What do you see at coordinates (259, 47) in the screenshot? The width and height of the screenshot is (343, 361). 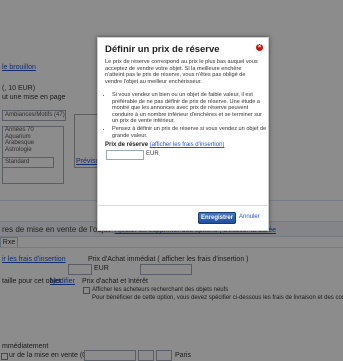 I see `close-icon: ×` at bounding box center [259, 47].